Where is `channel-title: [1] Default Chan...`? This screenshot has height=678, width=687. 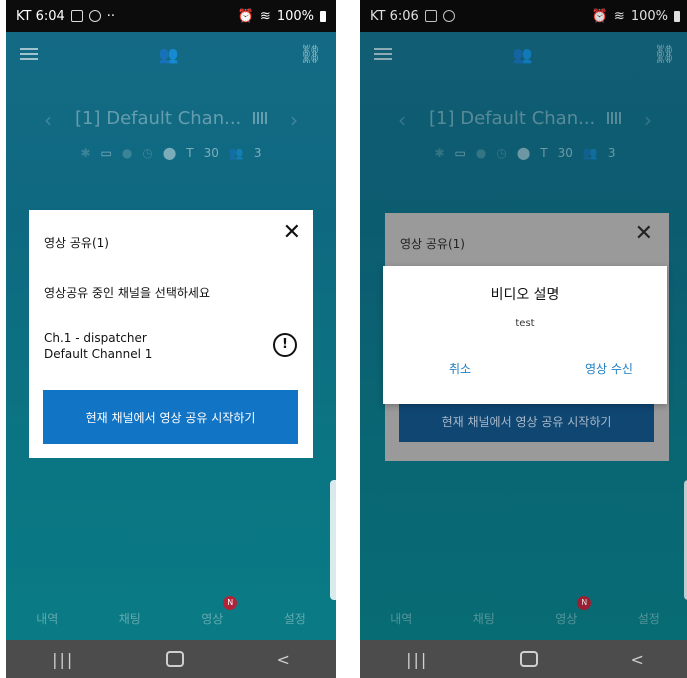
channel-title: [1] Default Chan... is located at coordinates (158, 118).